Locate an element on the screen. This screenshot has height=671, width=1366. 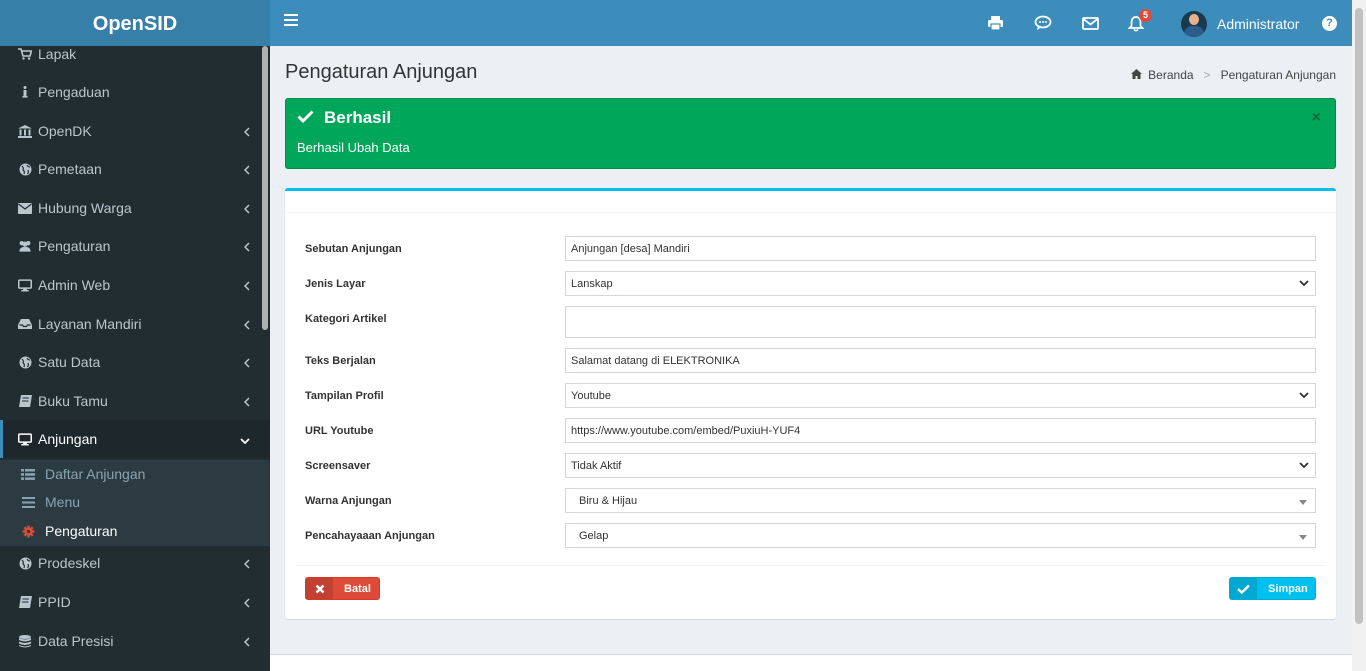
sidebar-item-layanan-mandiri: Layanan Mandiri is located at coordinates (135, 324).